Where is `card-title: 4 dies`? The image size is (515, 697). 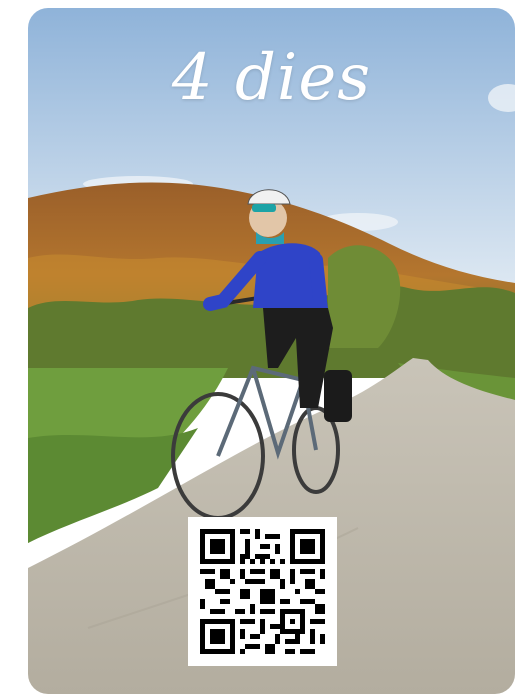 card-title: 4 dies is located at coordinates (271, 78).